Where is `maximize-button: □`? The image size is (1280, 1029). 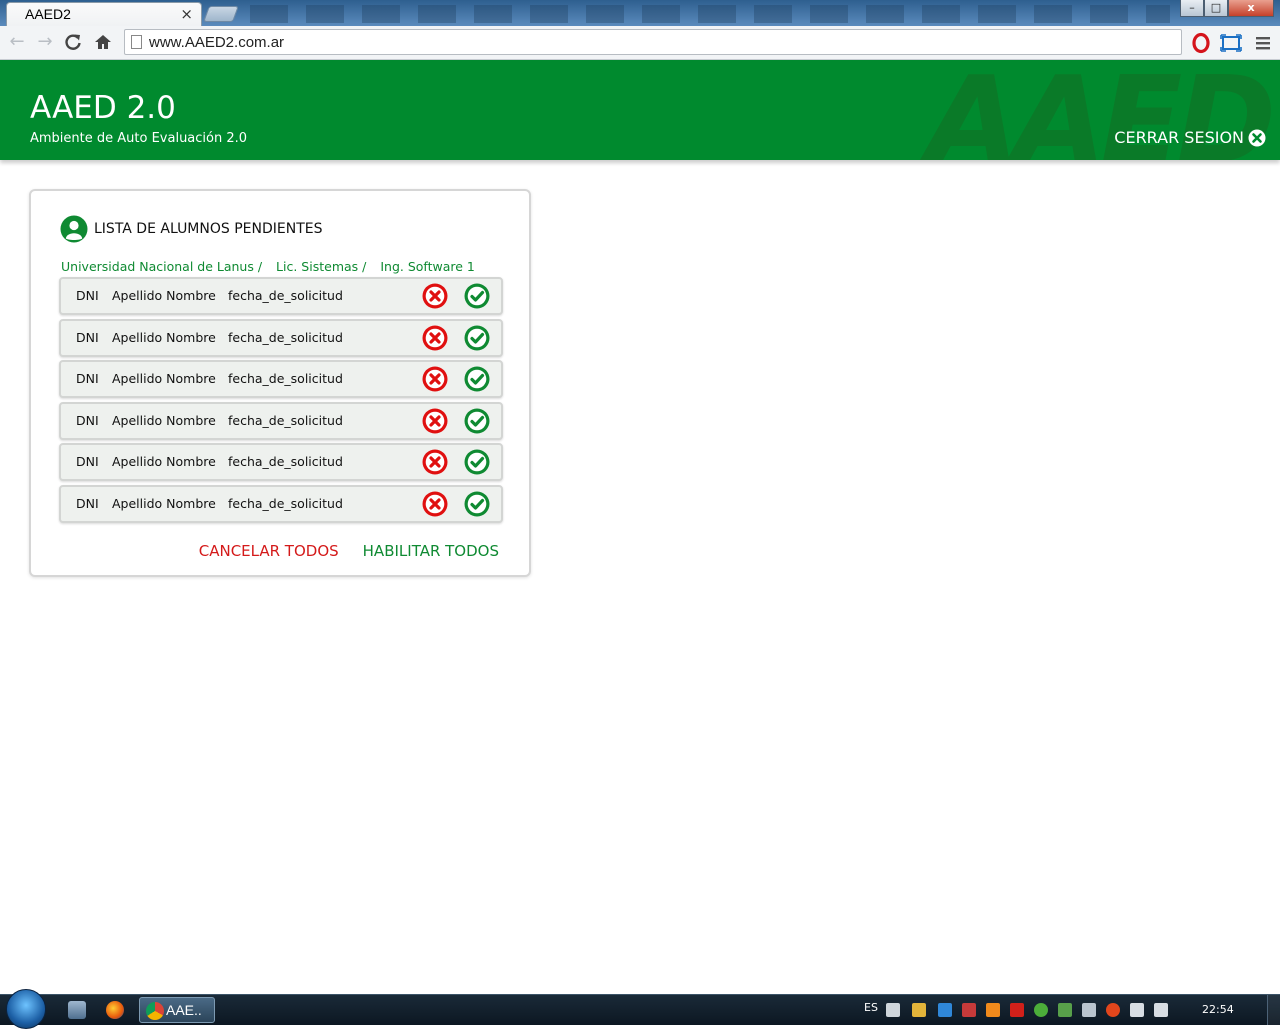 maximize-button: □ is located at coordinates (1216, 8).